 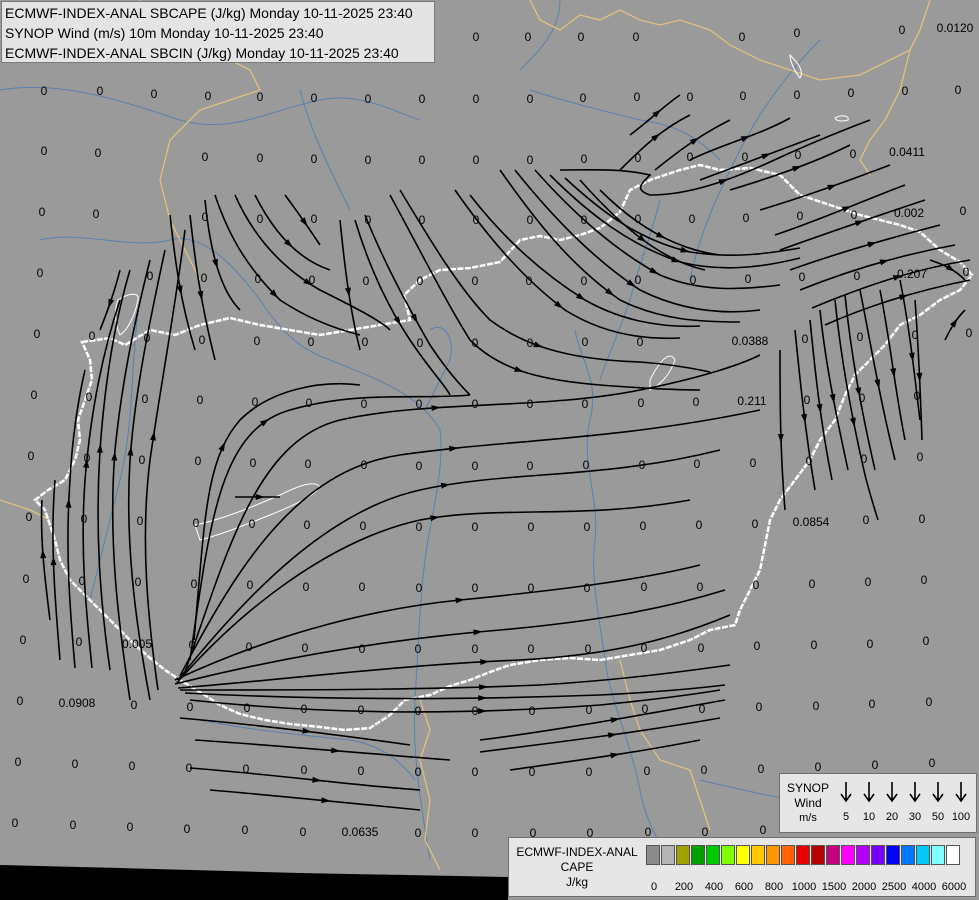 I want to click on wind-legend: SYNOP Wind m/s 5 10 20 30 50 100, so click(x=878, y=803).